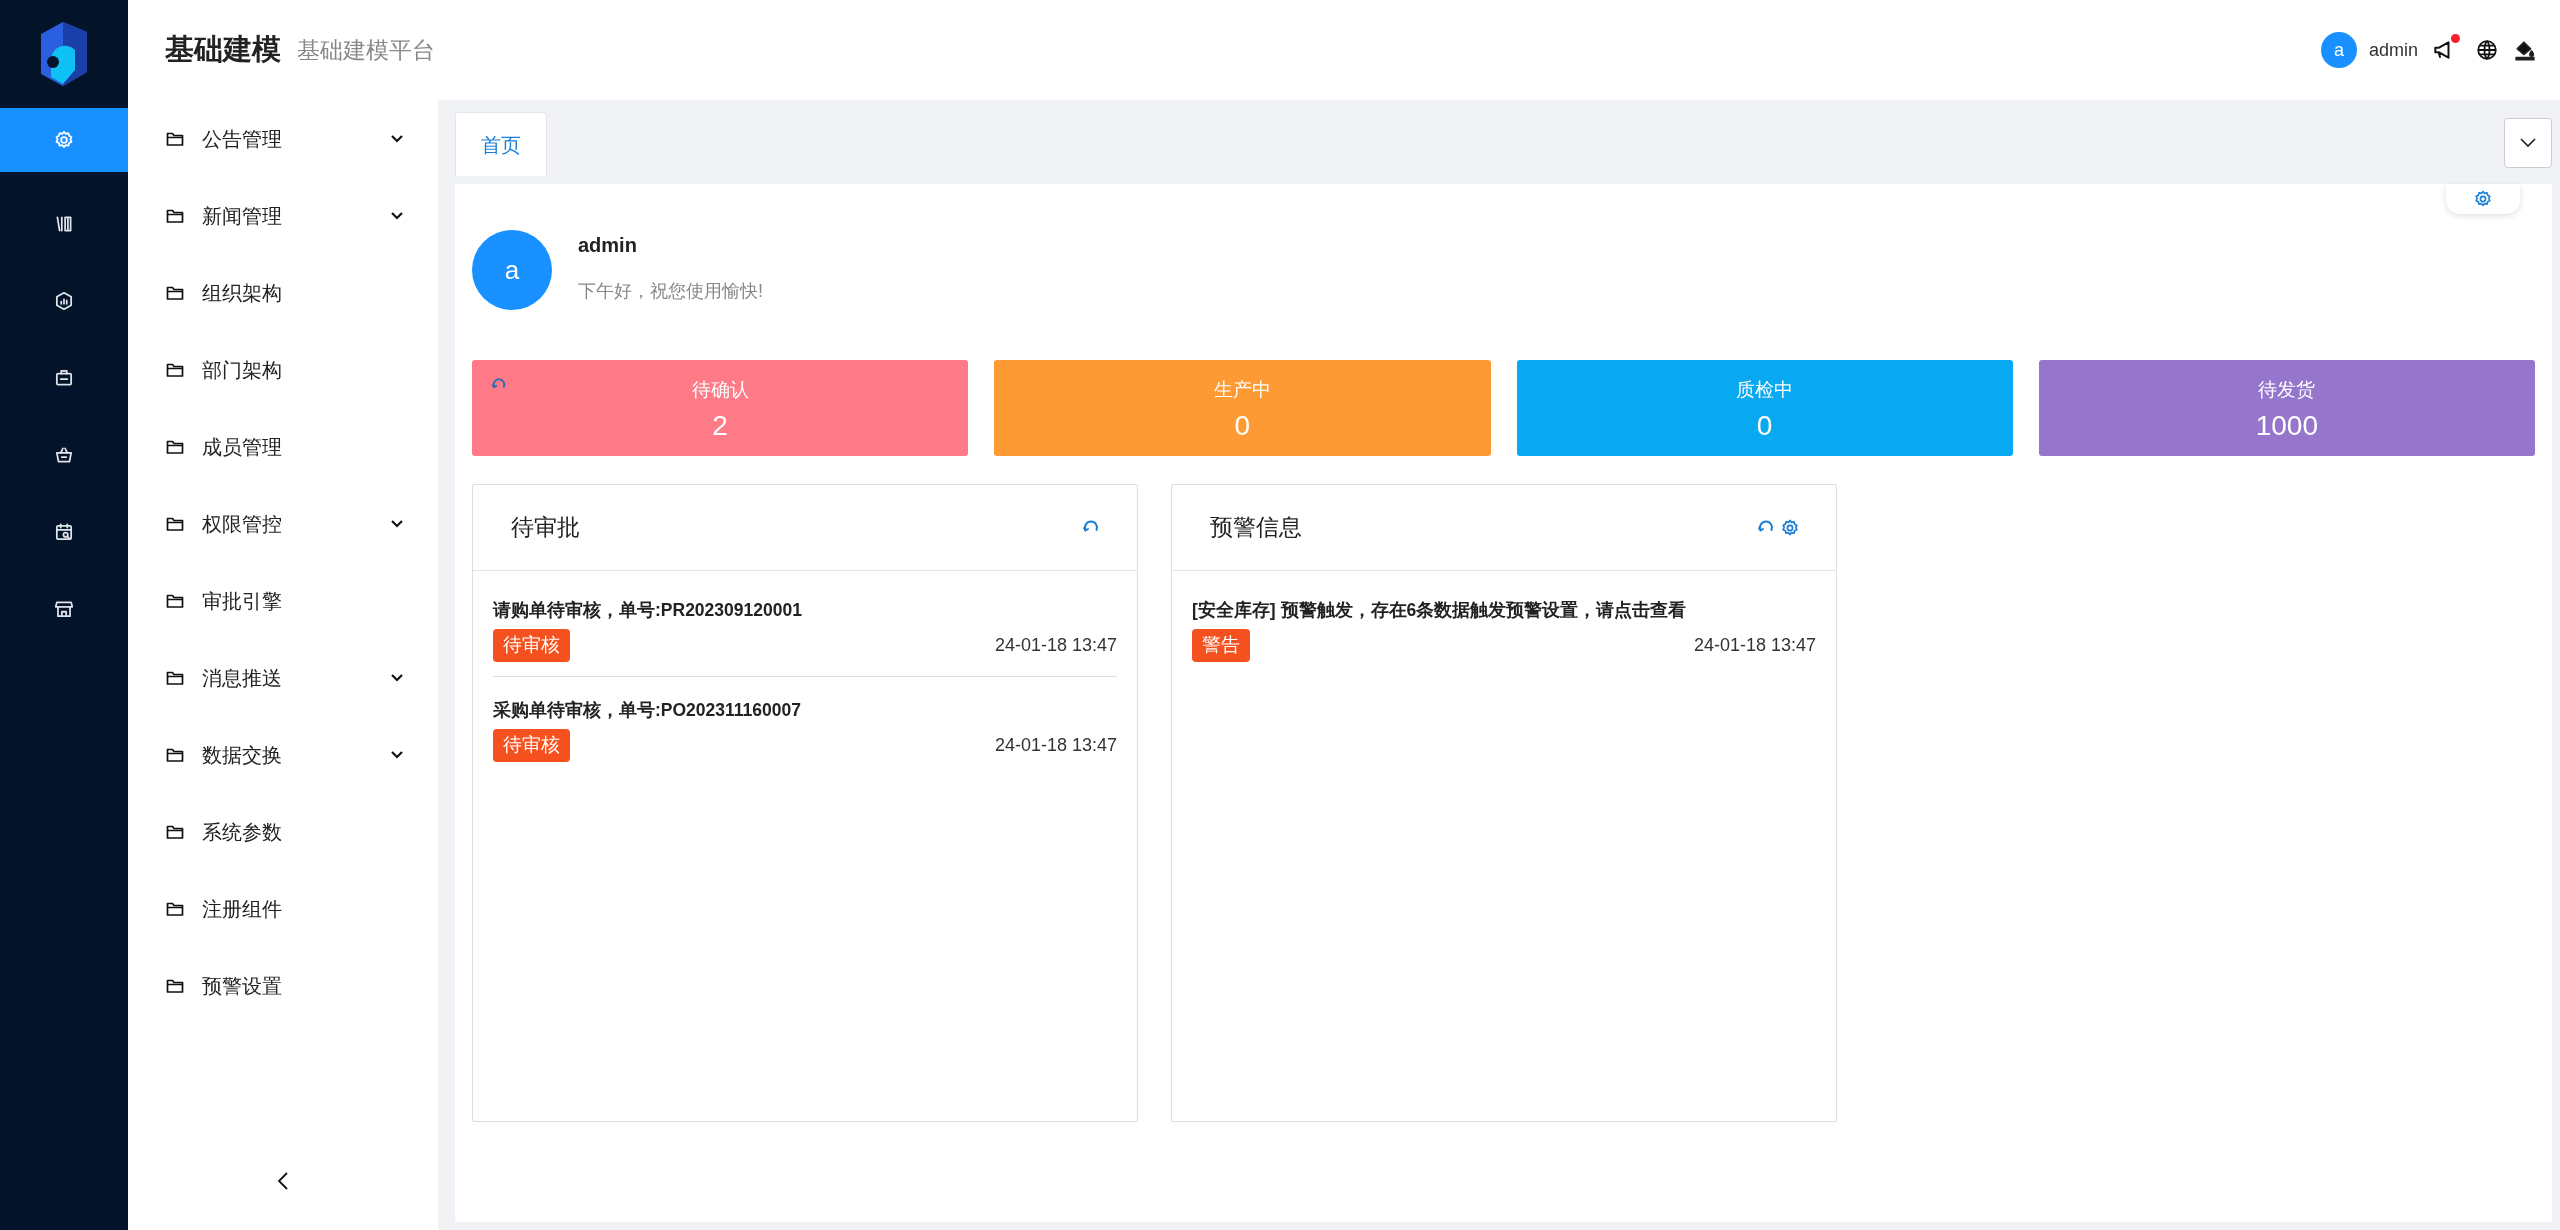 The width and height of the screenshot is (2560, 1230). What do you see at coordinates (805, 610) in the screenshot?
I see `notice-text: 请购单待审核，单号:PR202309120001` at bounding box center [805, 610].